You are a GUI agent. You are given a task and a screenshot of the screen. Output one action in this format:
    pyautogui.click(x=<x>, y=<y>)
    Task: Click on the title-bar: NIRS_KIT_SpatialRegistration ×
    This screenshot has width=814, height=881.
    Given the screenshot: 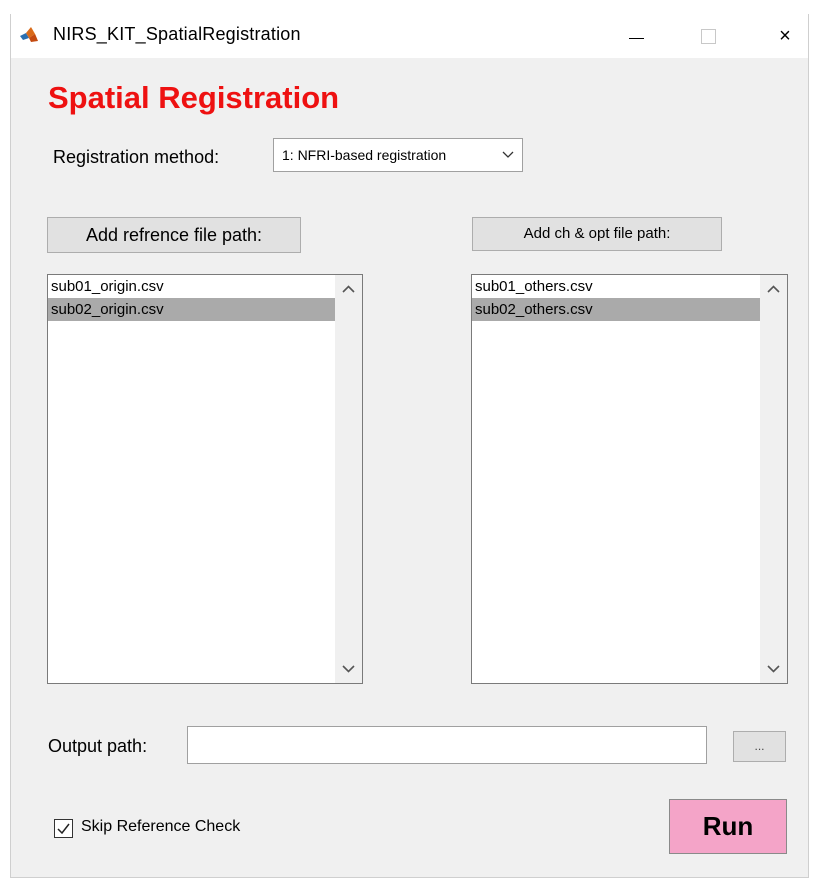 What is the action you would take?
    pyautogui.click(x=409, y=36)
    